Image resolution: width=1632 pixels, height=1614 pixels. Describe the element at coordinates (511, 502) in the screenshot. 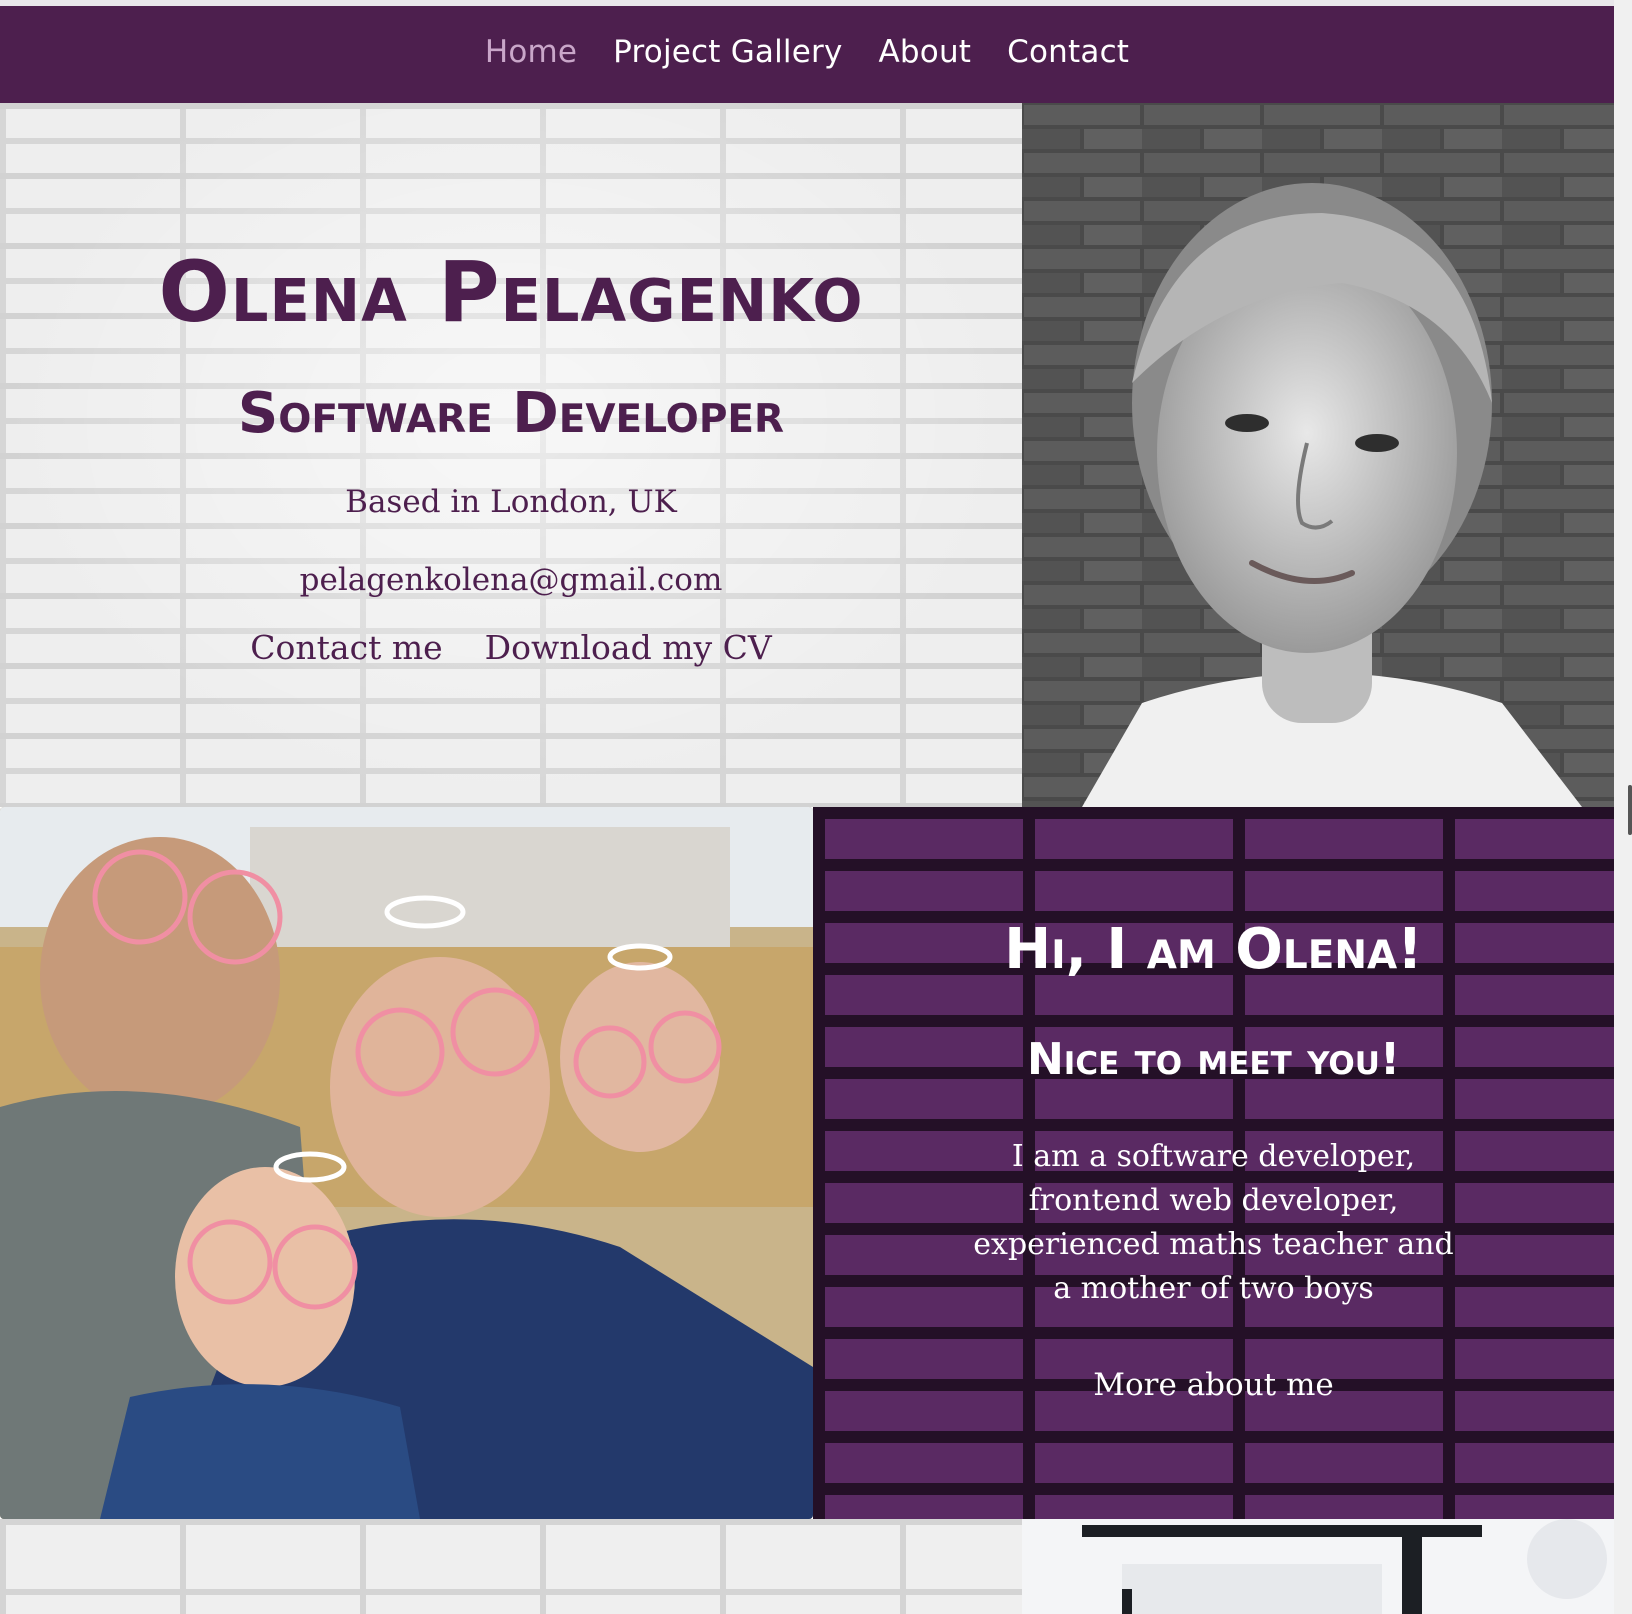

I see `hero-location: Based in London, UK` at that location.